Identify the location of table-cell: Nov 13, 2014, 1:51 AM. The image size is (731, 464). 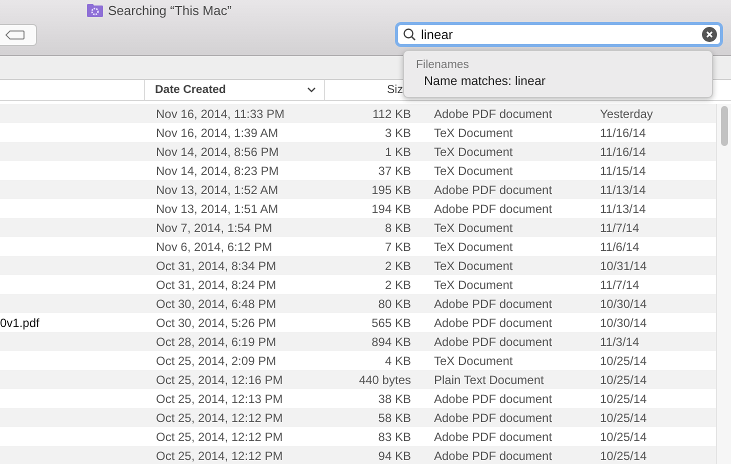
(217, 209).